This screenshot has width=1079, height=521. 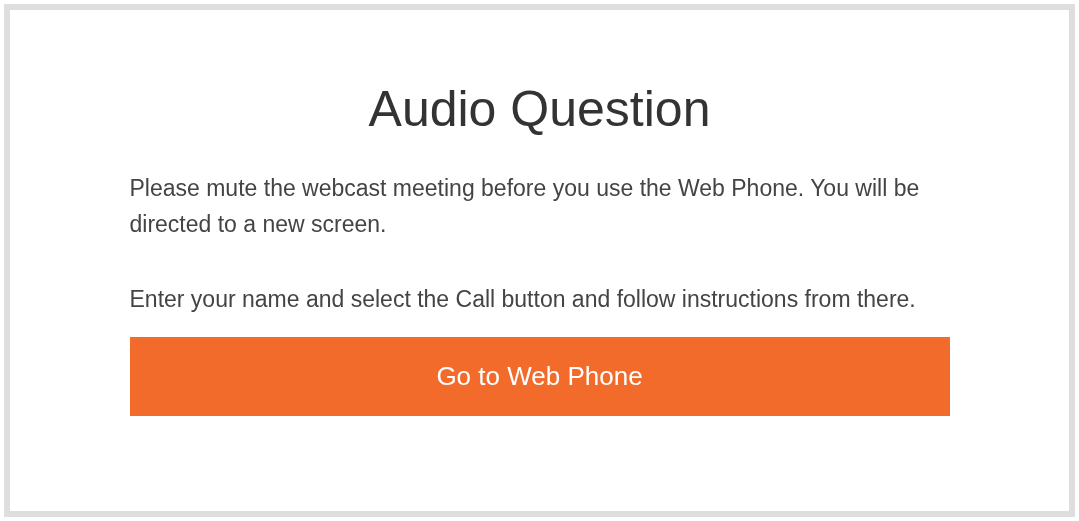 I want to click on web-phone-button: Go to Web Phone, so click(x=539, y=376).